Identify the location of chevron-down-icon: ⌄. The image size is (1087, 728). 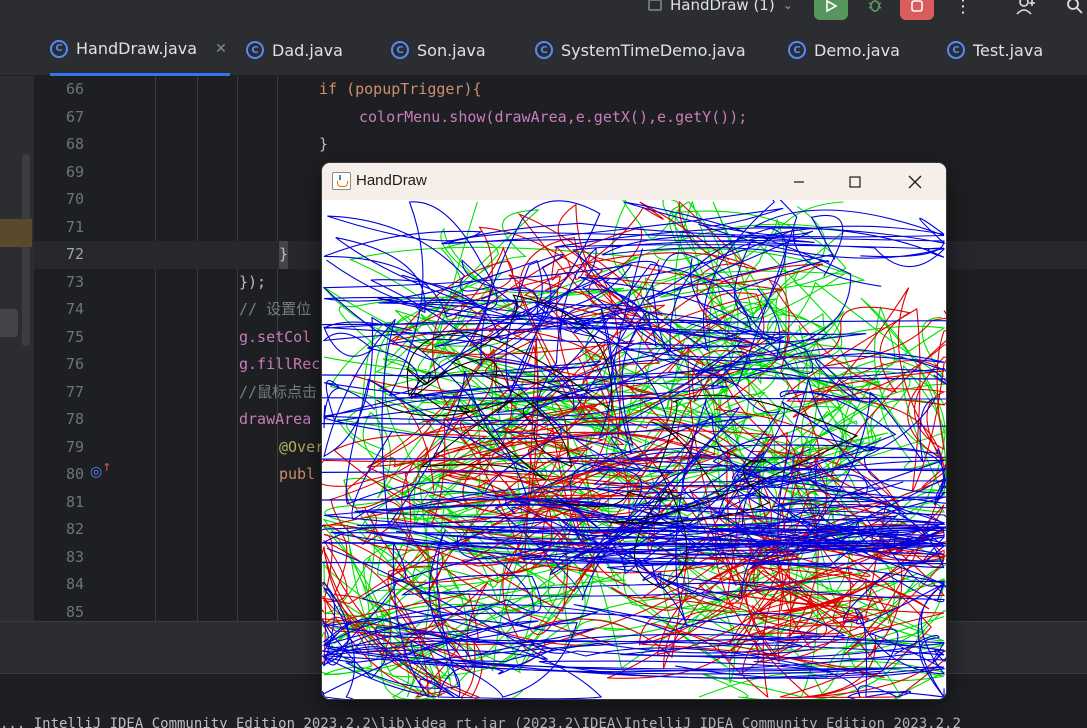
(787, 6).